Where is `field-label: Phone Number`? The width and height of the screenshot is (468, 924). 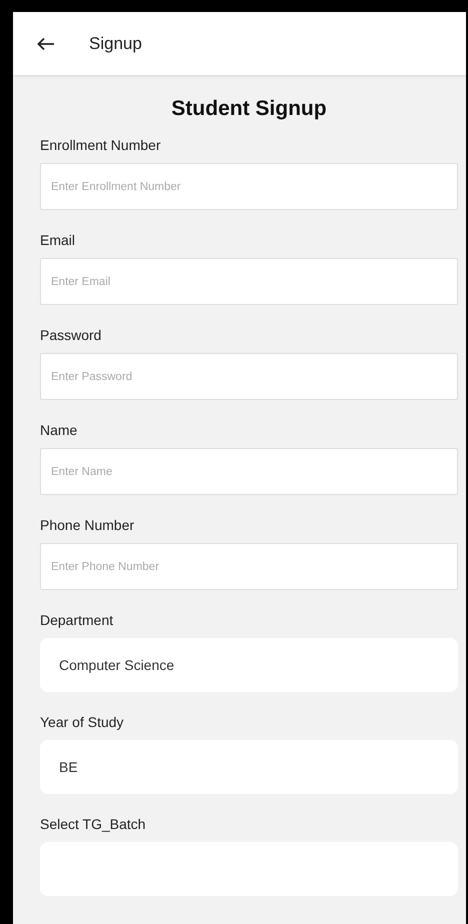
field-label: Phone Number is located at coordinates (88, 525).